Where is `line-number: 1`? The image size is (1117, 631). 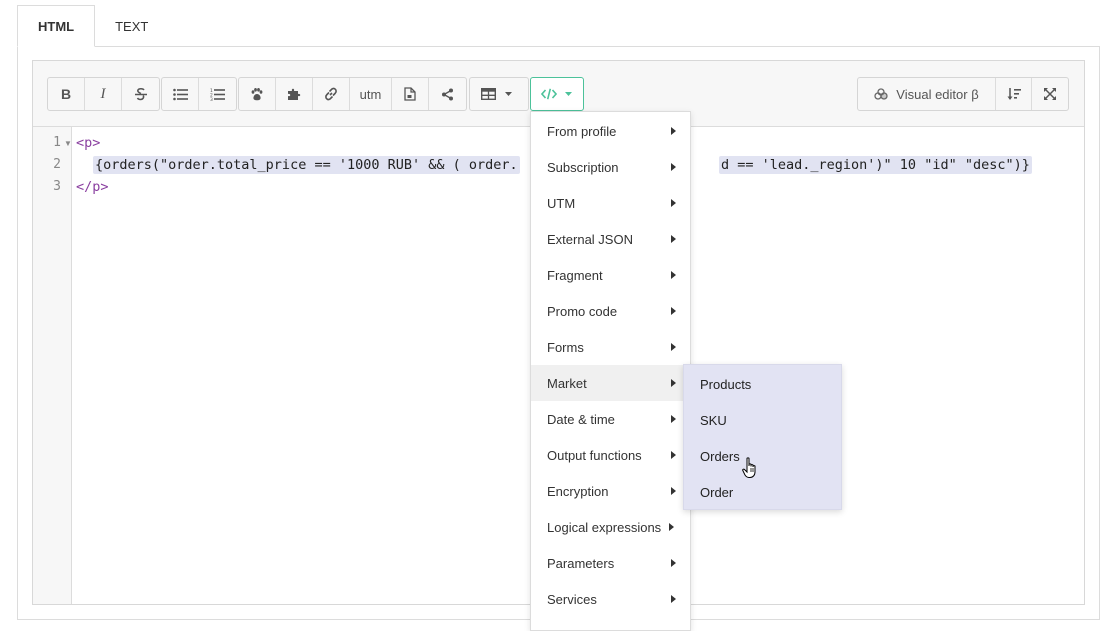 line-number: 1 is located at coordinates (57, 142).